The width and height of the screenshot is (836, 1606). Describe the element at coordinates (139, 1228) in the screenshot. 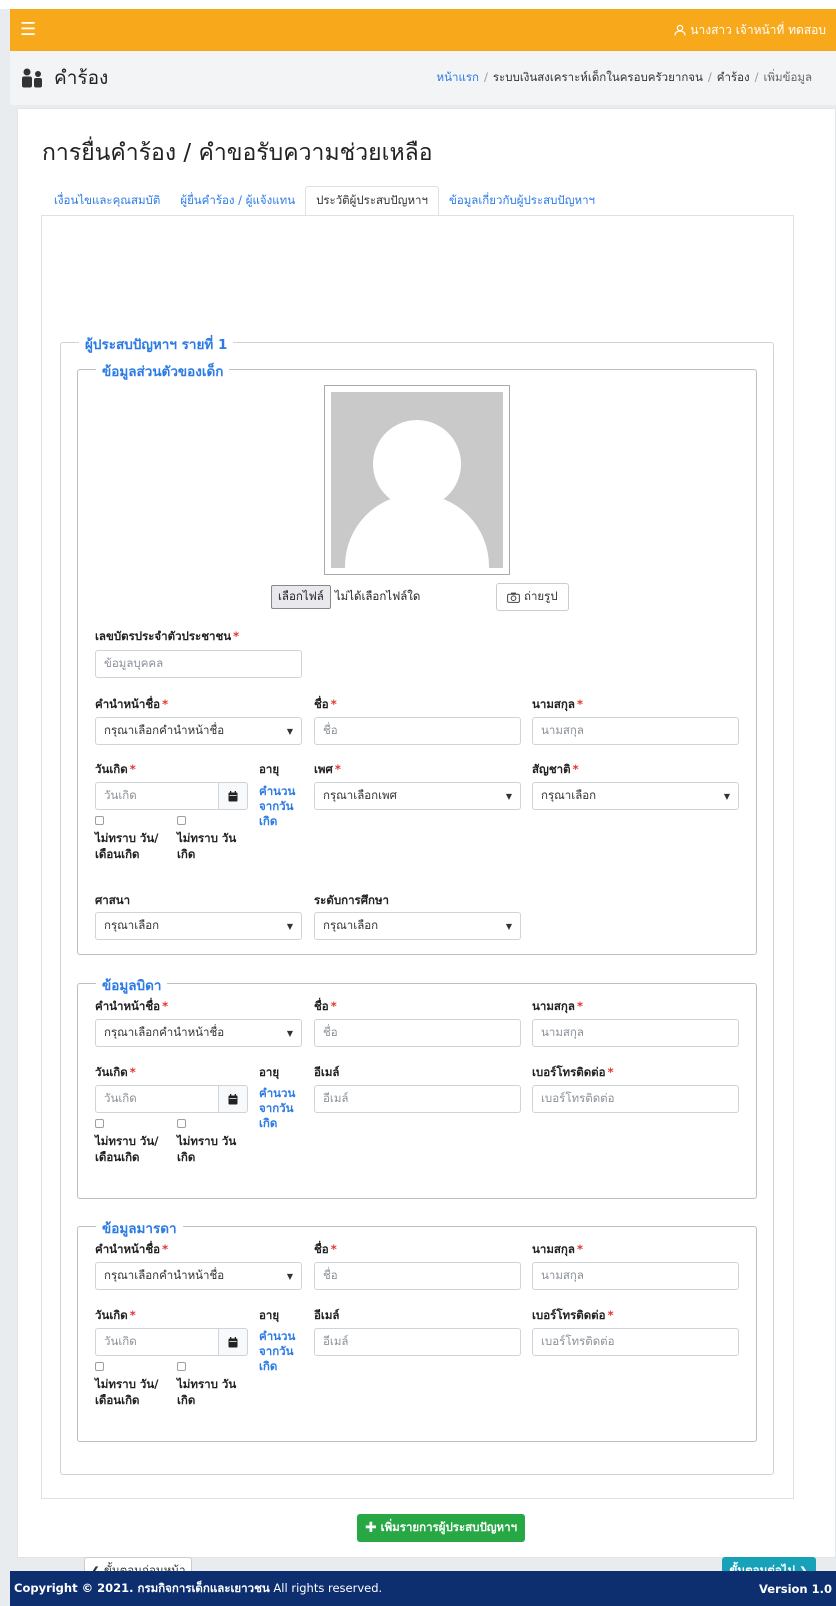

I see `mother-legend: ข้อมูลมารดา` at that location.